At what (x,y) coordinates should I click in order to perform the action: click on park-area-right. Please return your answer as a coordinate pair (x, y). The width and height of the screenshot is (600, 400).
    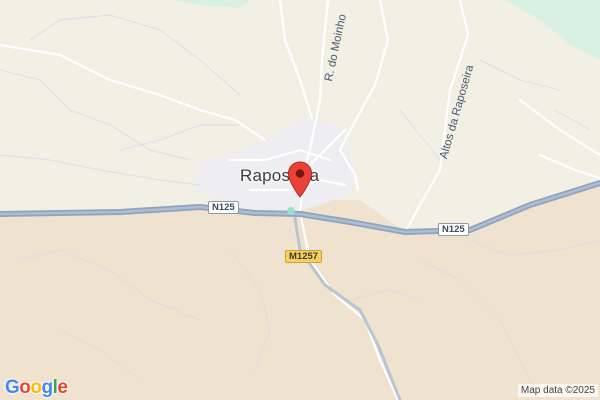
    Looking at the image, I should click on (552, 30).